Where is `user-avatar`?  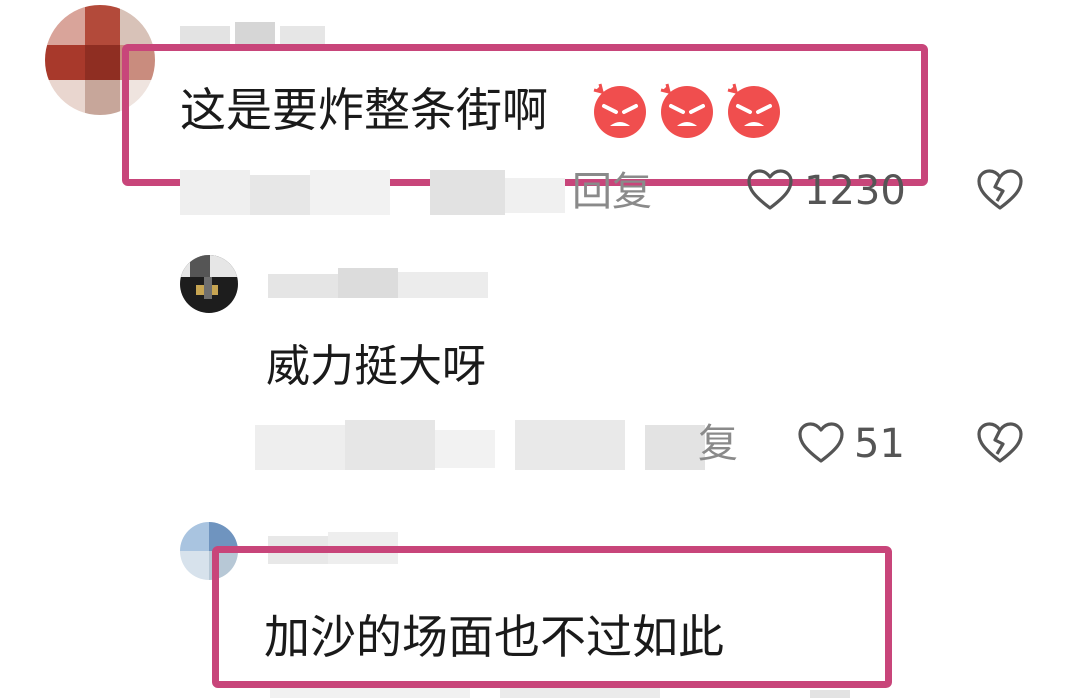 user-avatar is located at coordinates (209, 284).